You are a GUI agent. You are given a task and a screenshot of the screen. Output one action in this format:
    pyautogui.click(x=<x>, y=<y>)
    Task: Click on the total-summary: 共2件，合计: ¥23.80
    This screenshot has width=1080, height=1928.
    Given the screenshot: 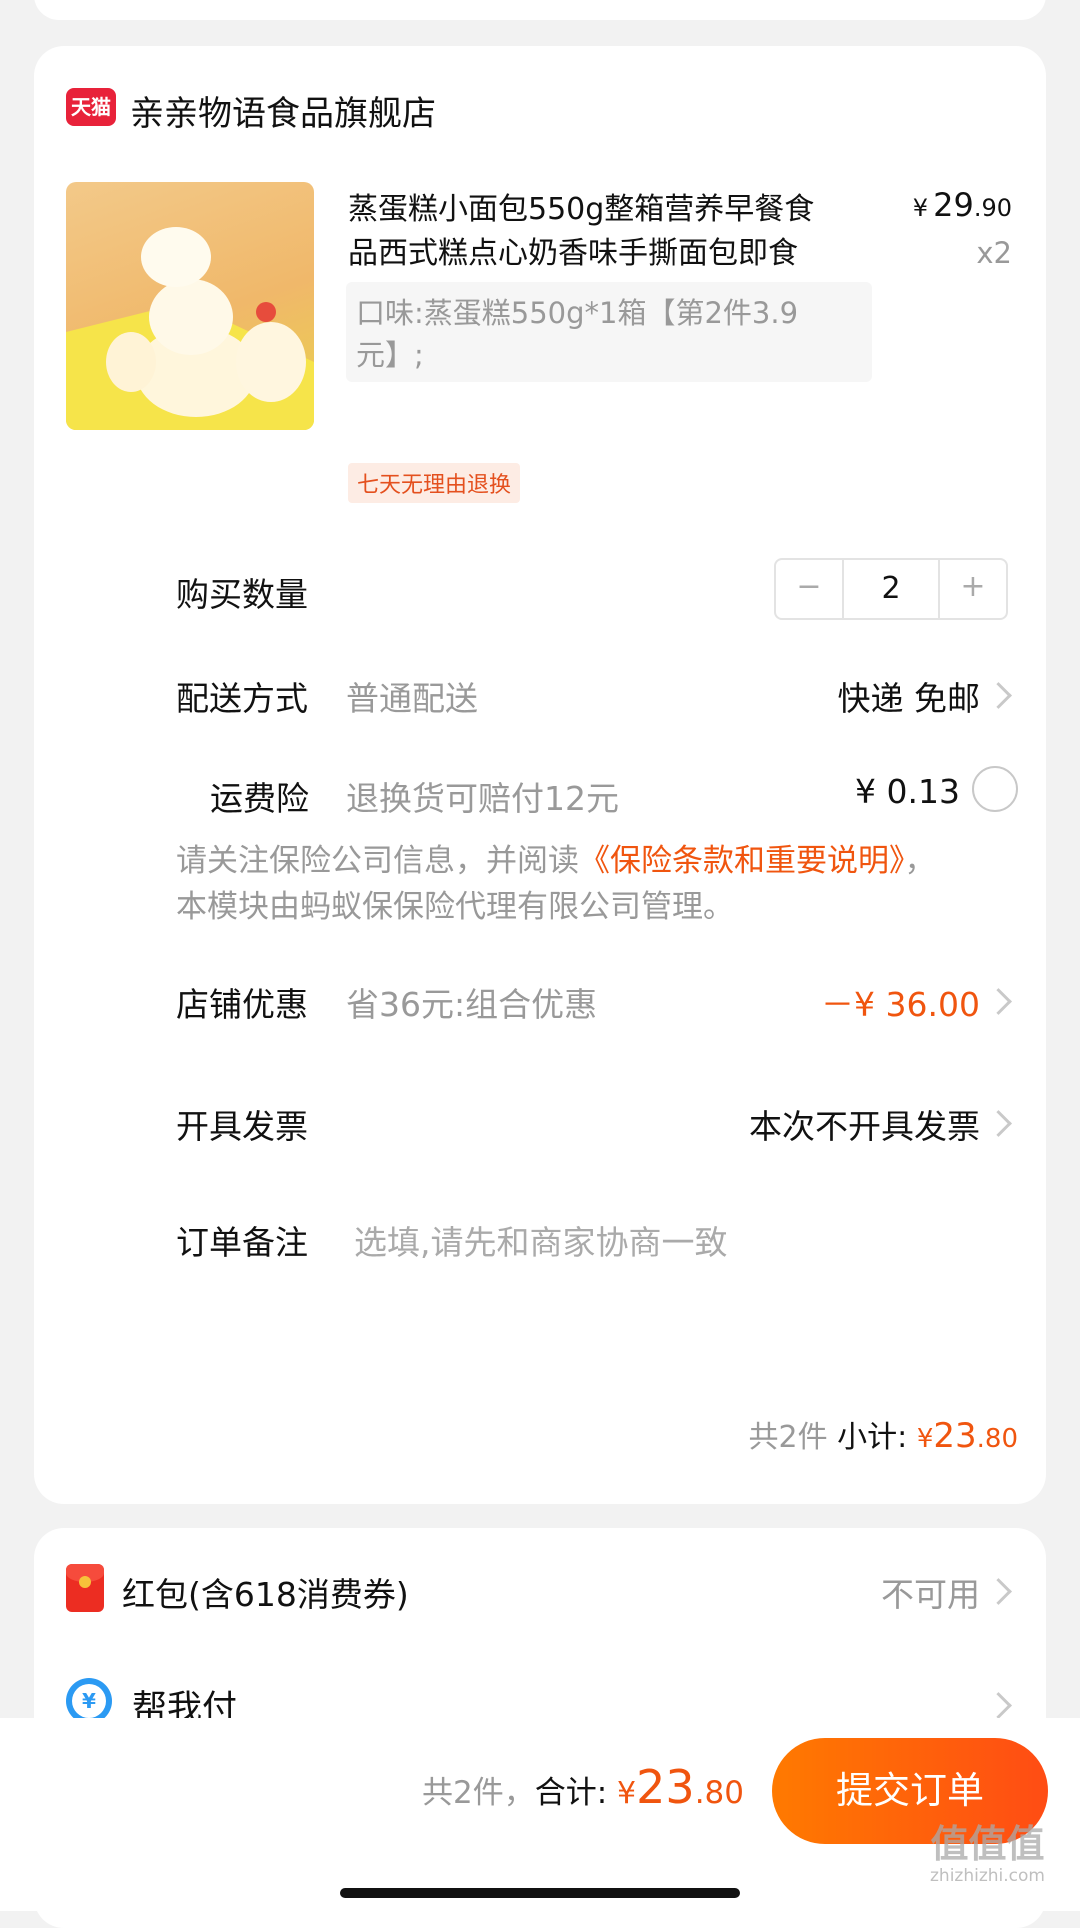 What is the action you would take?
    pyautogui.click(x=583, y=1787)
    